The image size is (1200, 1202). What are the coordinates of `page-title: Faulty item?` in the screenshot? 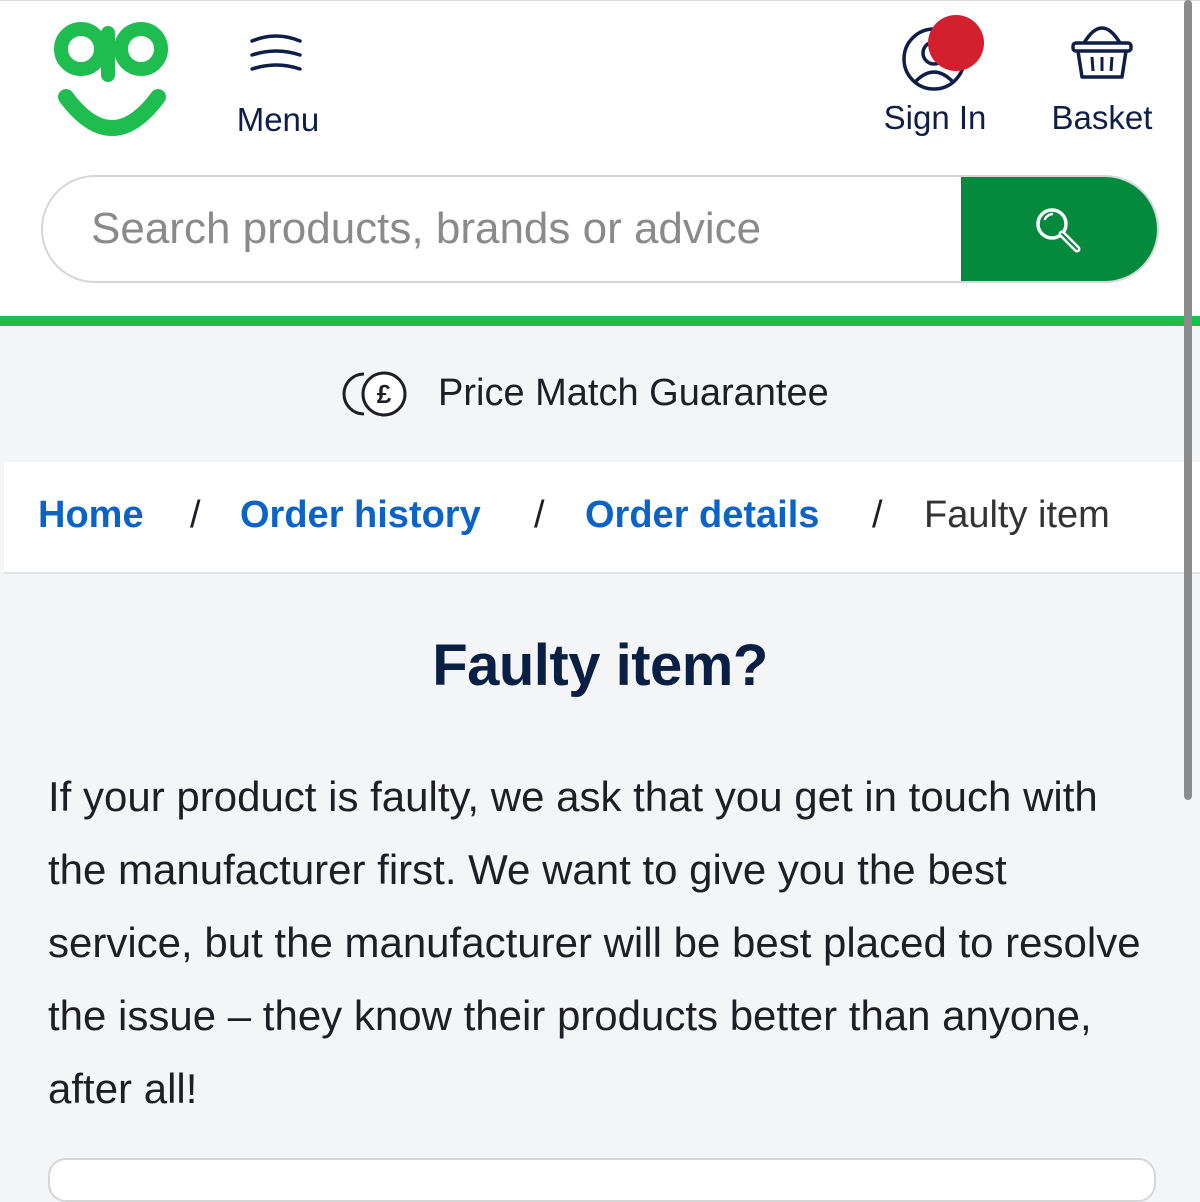 It's located at (600, 665).